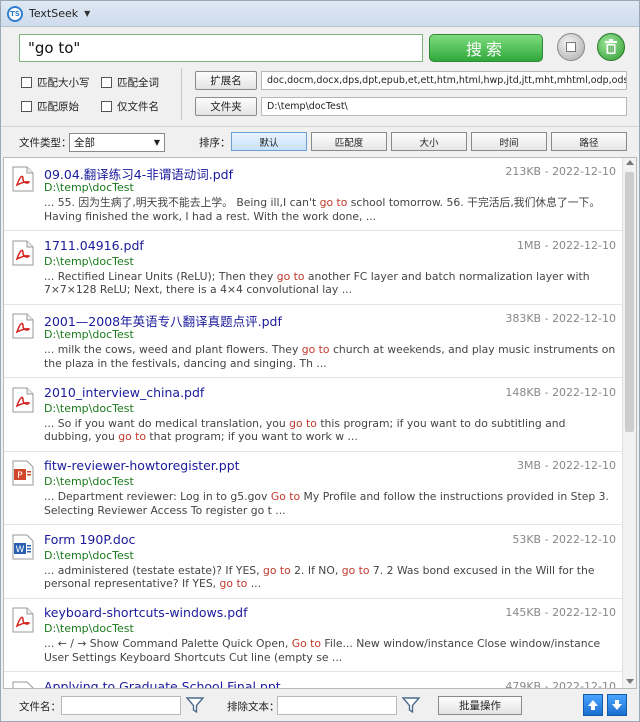 The image size is (640, 722). Describe the element at coordinates (20, 476) in the screenshot. I see `svg-text: P` at that location.